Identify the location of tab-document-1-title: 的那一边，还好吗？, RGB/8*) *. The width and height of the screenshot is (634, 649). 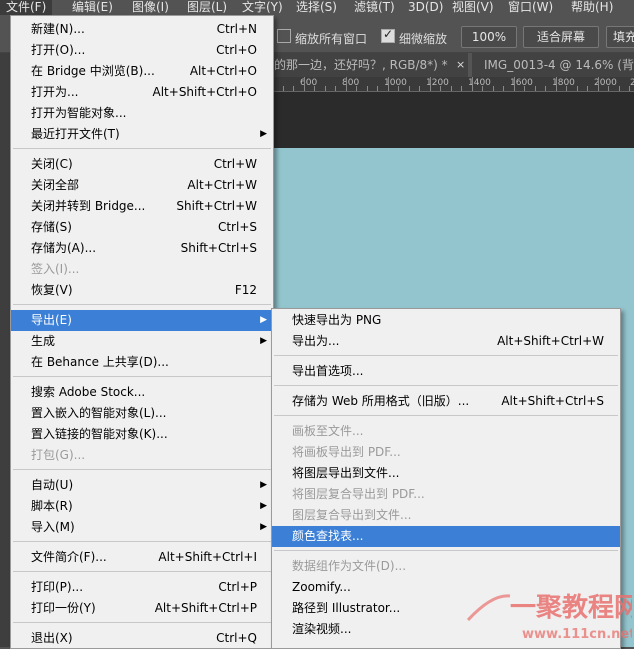
(361, 65).